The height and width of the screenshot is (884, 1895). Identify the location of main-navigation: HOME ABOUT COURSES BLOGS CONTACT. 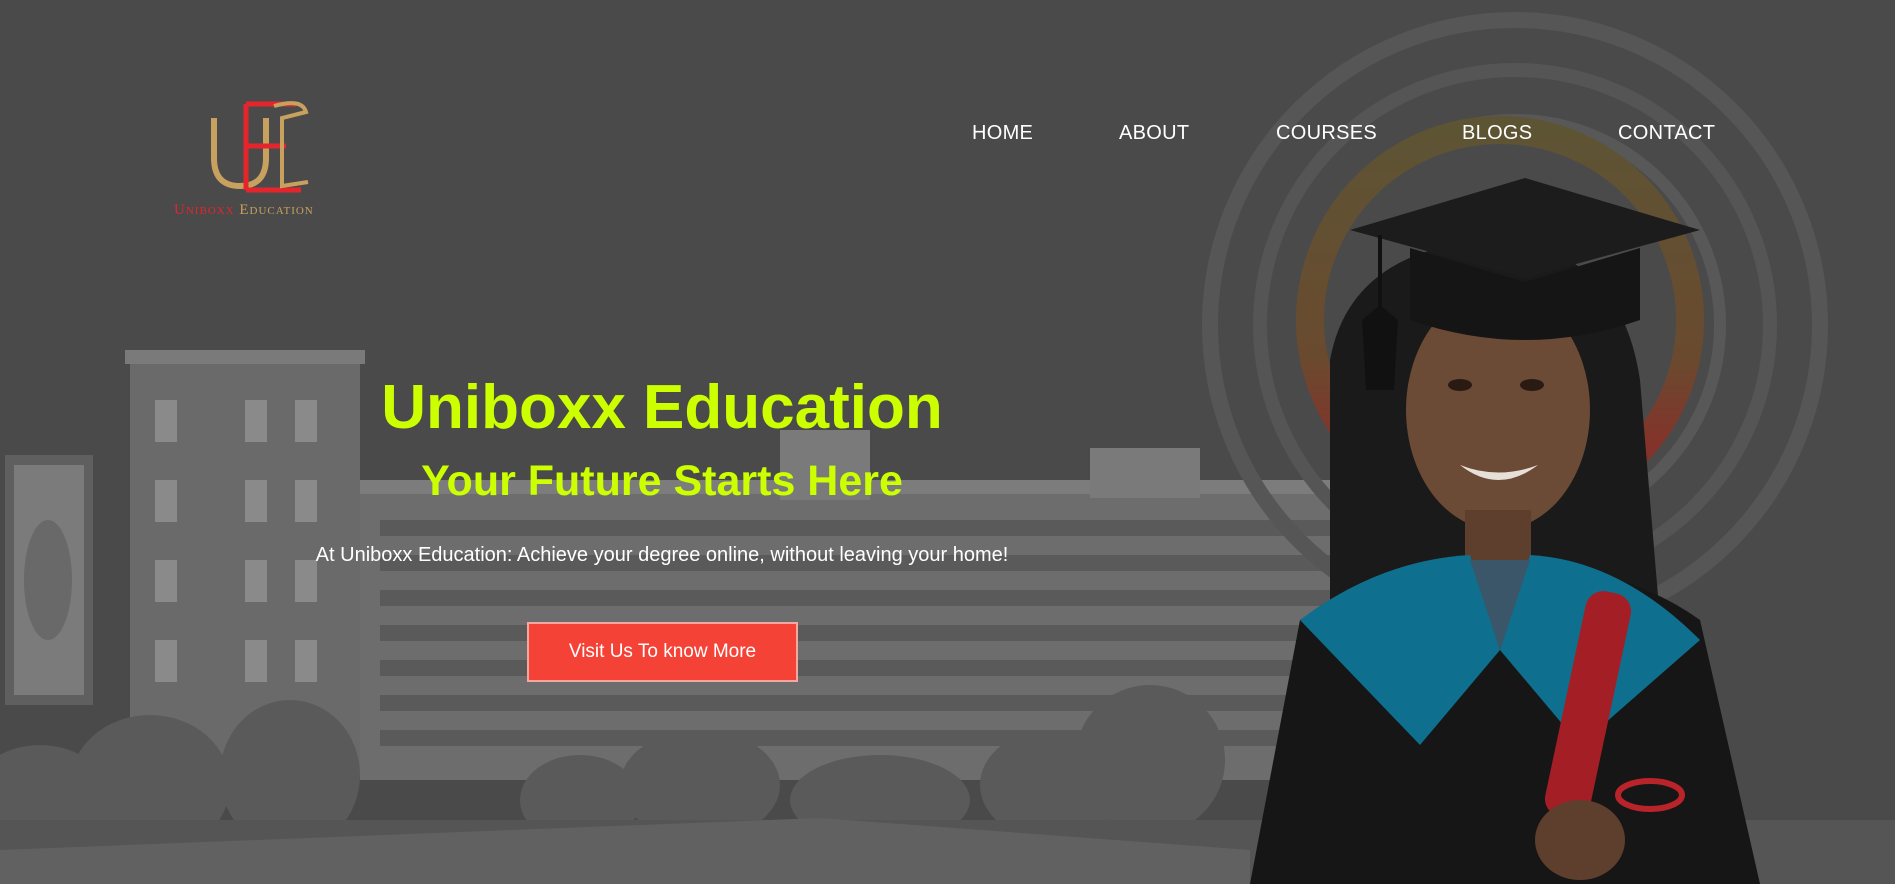
(947, 137).